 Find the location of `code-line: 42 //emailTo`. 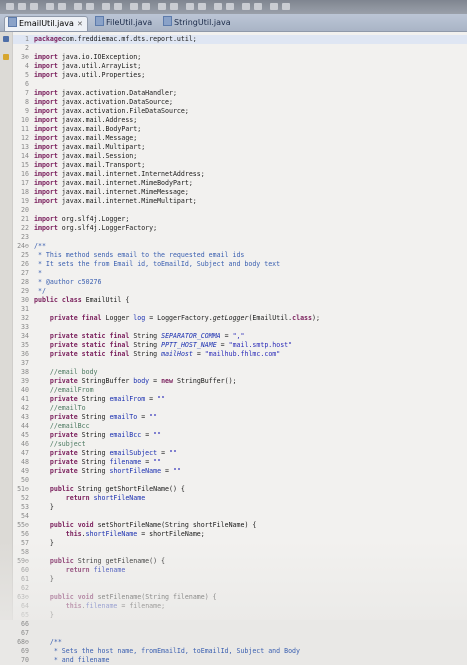

code-line: 42 //emailTo is located at coordinates (240, 408).